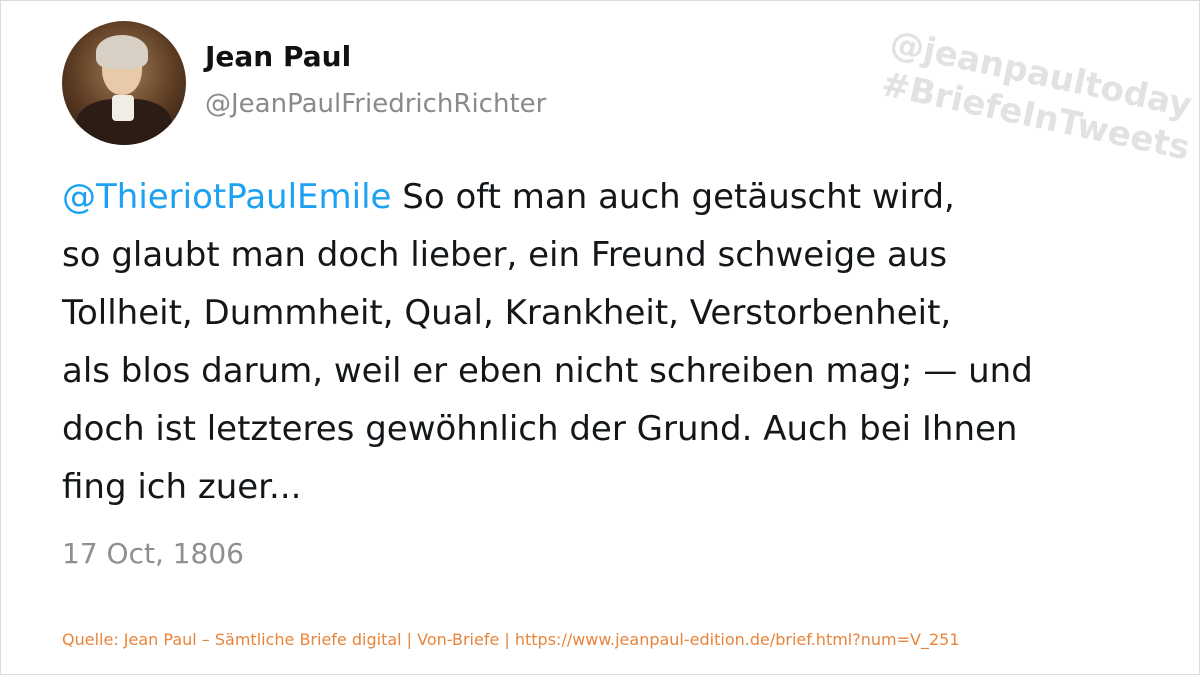 Image resolution: width=1200 pixels, height=675 pixels. What do you see at coordinates (278, 56) in the screenshot?
I see `author-name: Jean Paul` at bounding box center [278, 56].